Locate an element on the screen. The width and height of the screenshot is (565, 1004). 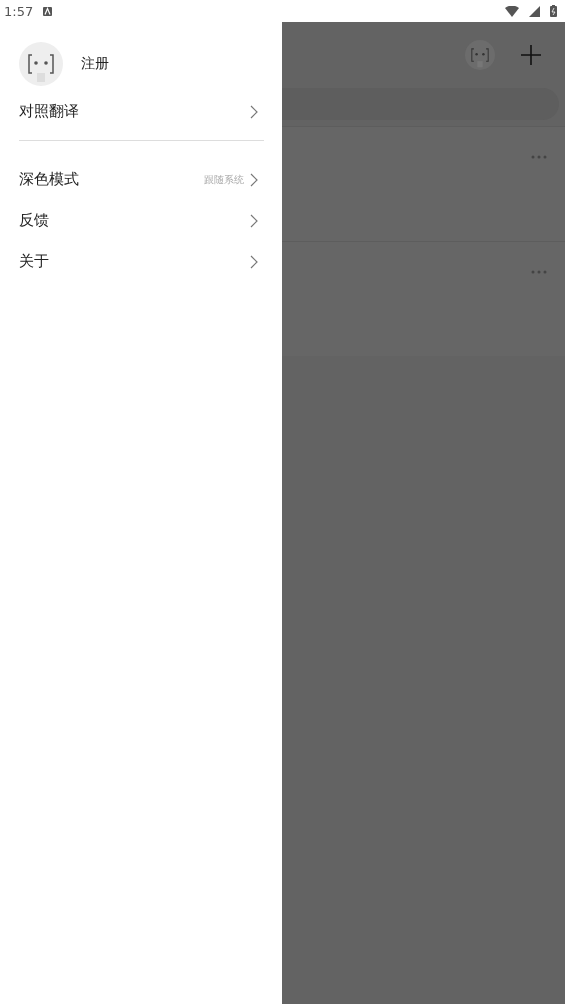
search-bar is located at coordinates (420, 104).